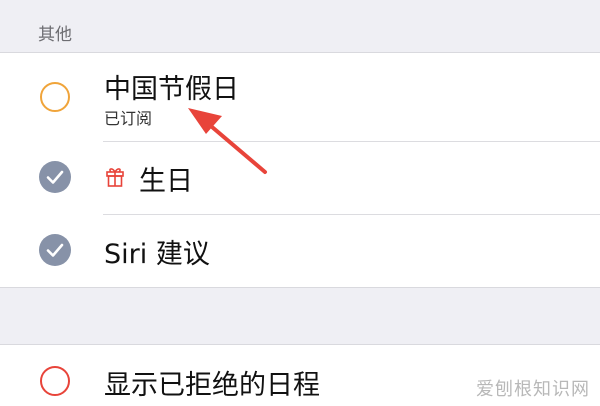 This screenshot has height=406, width=600. I want to click on gift-icon, so click(115, 177).